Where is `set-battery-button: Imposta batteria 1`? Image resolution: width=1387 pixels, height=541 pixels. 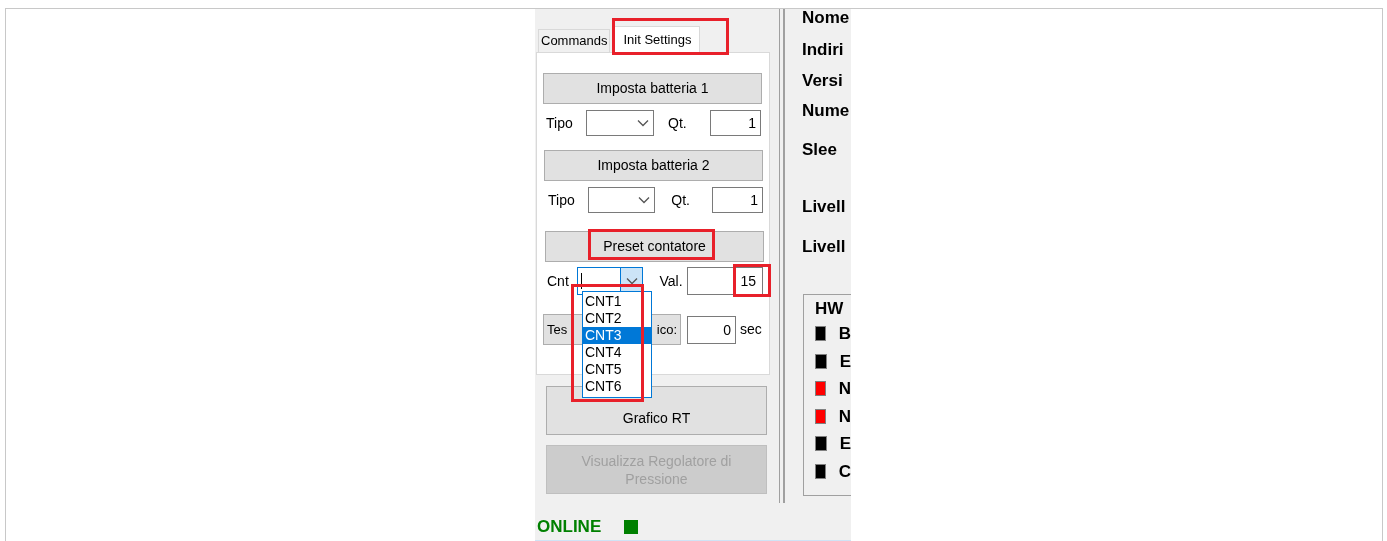 set-battery-button: Imposta batteria 1 is located at coordinates (652, 88).